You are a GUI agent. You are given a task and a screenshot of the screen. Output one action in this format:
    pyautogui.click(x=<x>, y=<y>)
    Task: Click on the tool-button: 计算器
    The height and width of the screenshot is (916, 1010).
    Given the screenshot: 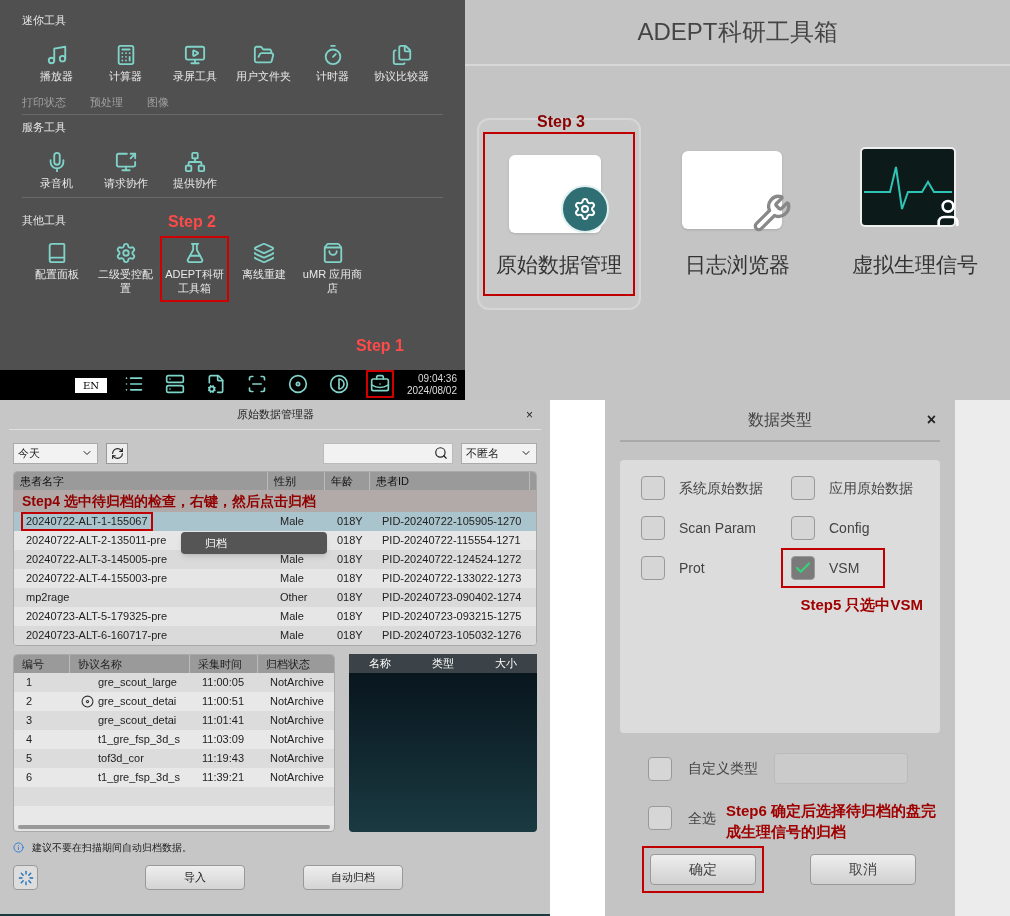 What is the action you would take?
    pyautogui.click(x=125, y=64)
    